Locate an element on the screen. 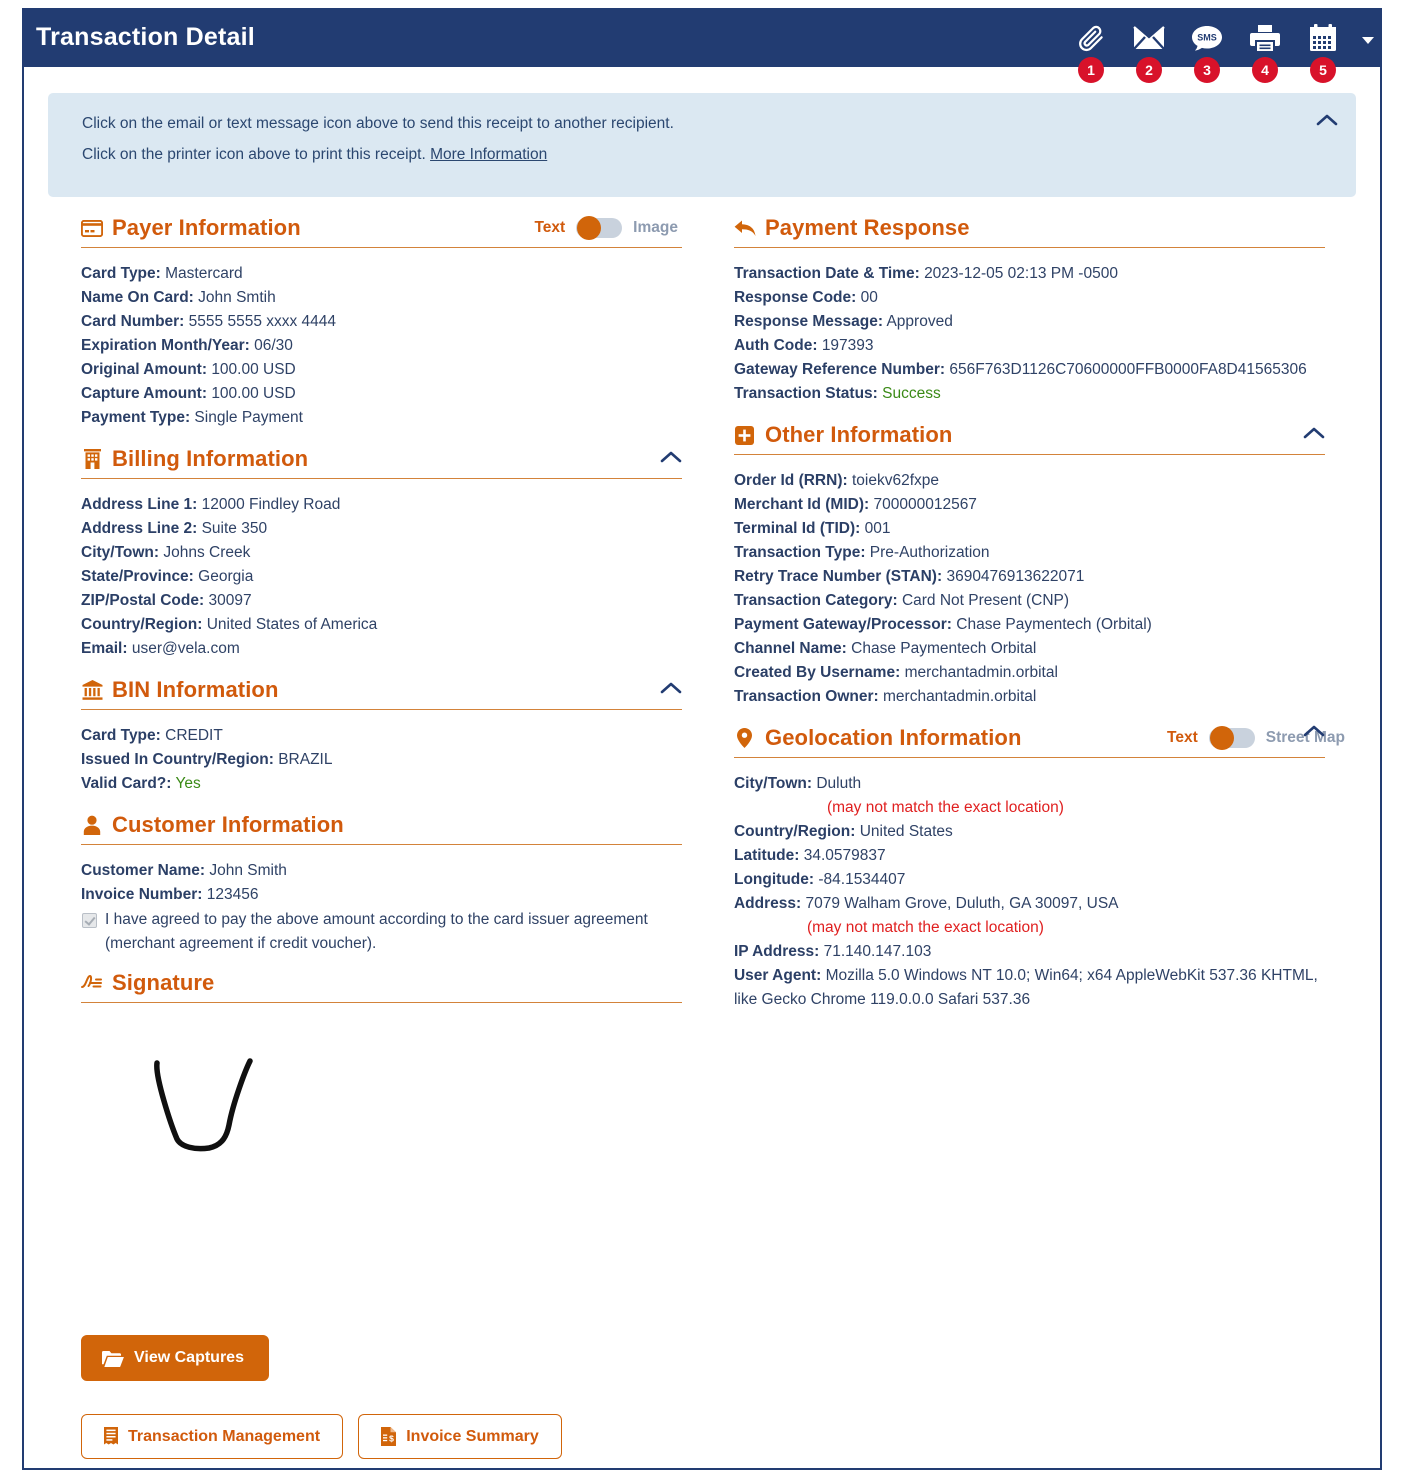 Image resolution: width=1405 pixels, height=1479 pixels. banner-collapse-chevron-icon is located at coordinates (1327, 122).